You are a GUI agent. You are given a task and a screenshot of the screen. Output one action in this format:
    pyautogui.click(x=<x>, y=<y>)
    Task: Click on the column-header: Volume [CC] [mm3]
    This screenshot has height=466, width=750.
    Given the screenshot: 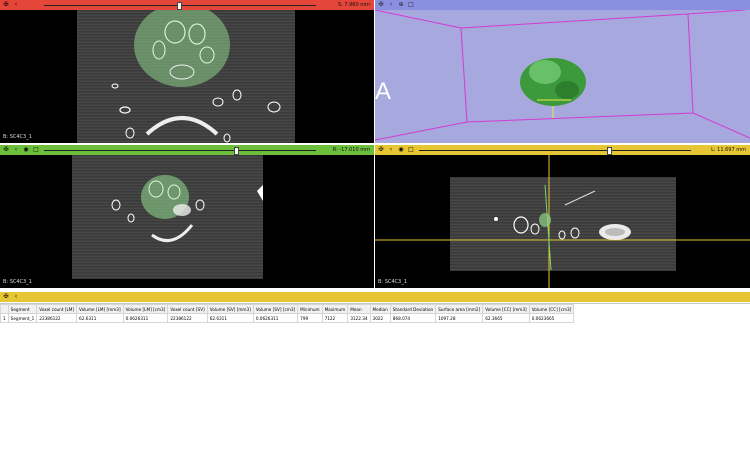 What is the action you would take?
    pyautogui.click(x=506, y=309)
    